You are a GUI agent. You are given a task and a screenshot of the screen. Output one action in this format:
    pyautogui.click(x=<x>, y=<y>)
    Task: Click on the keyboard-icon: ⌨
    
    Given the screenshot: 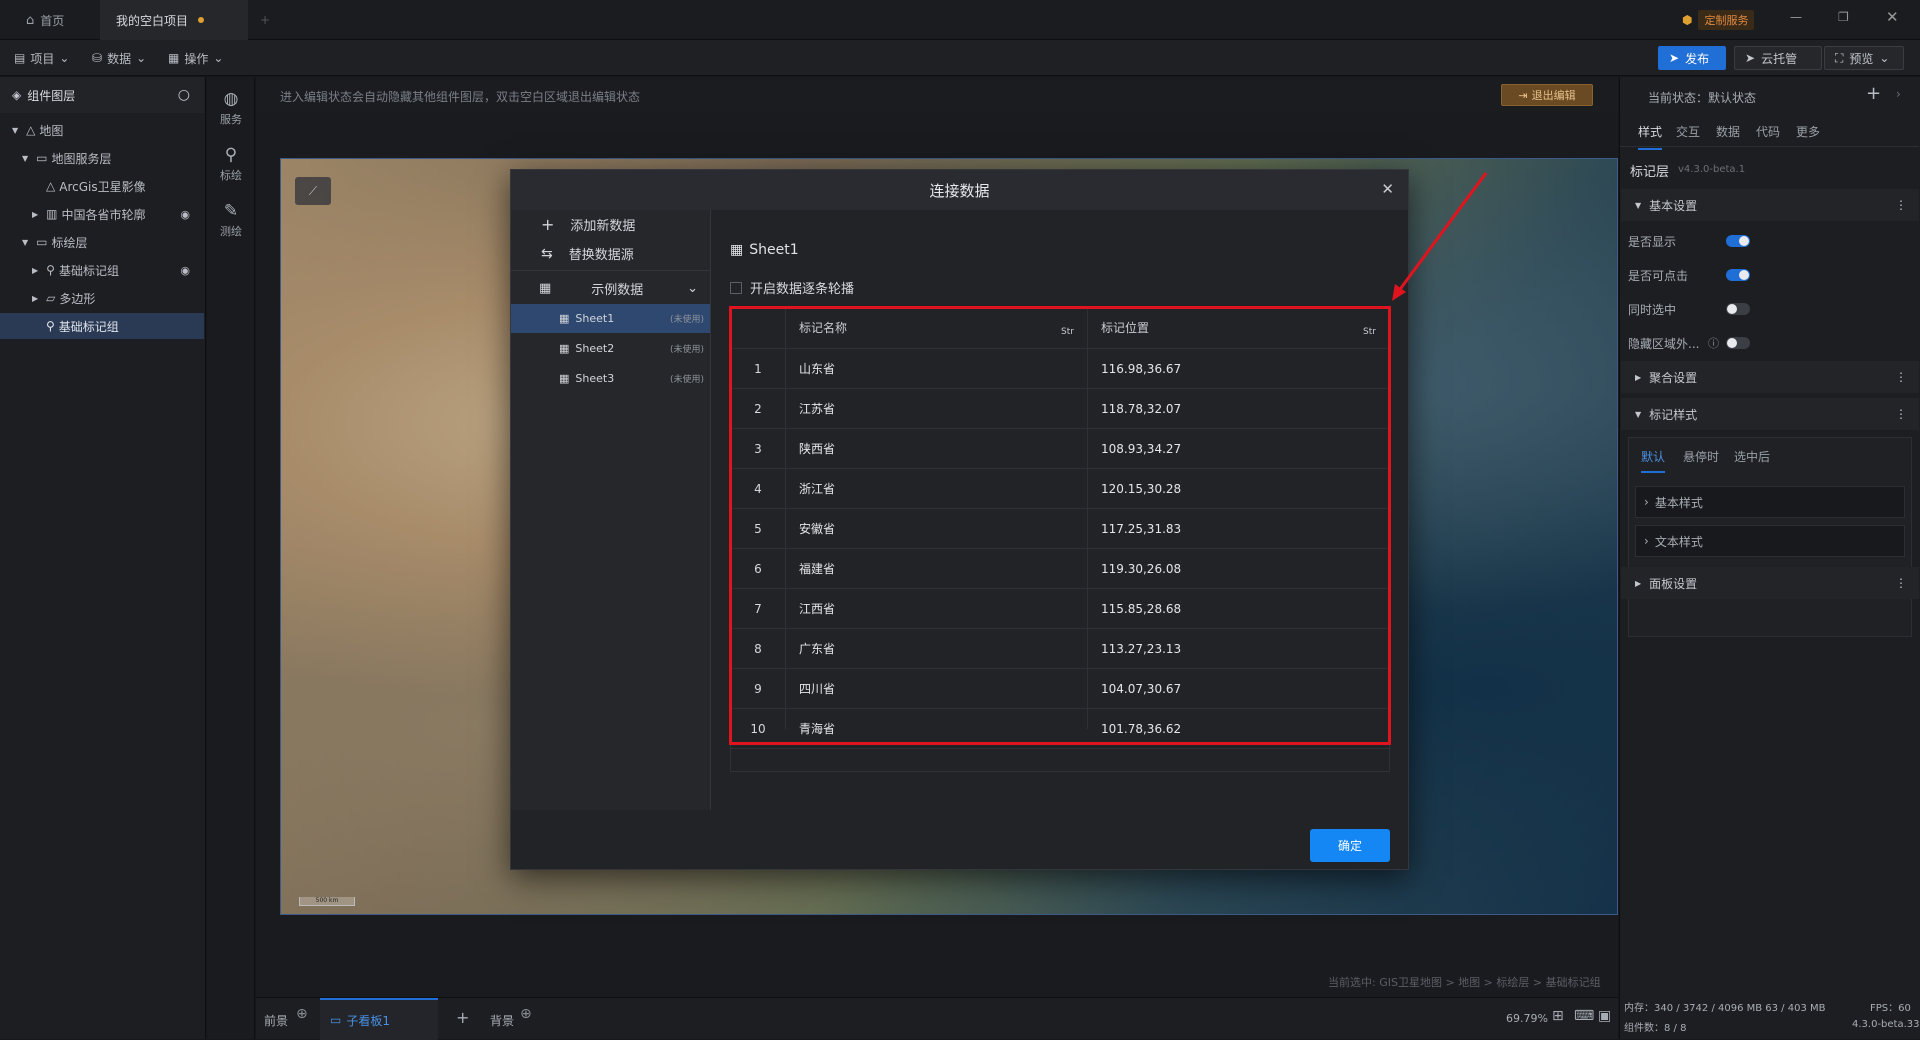 What is the action you would take?
    pyautogui.click(x=1584, y=1016)
    